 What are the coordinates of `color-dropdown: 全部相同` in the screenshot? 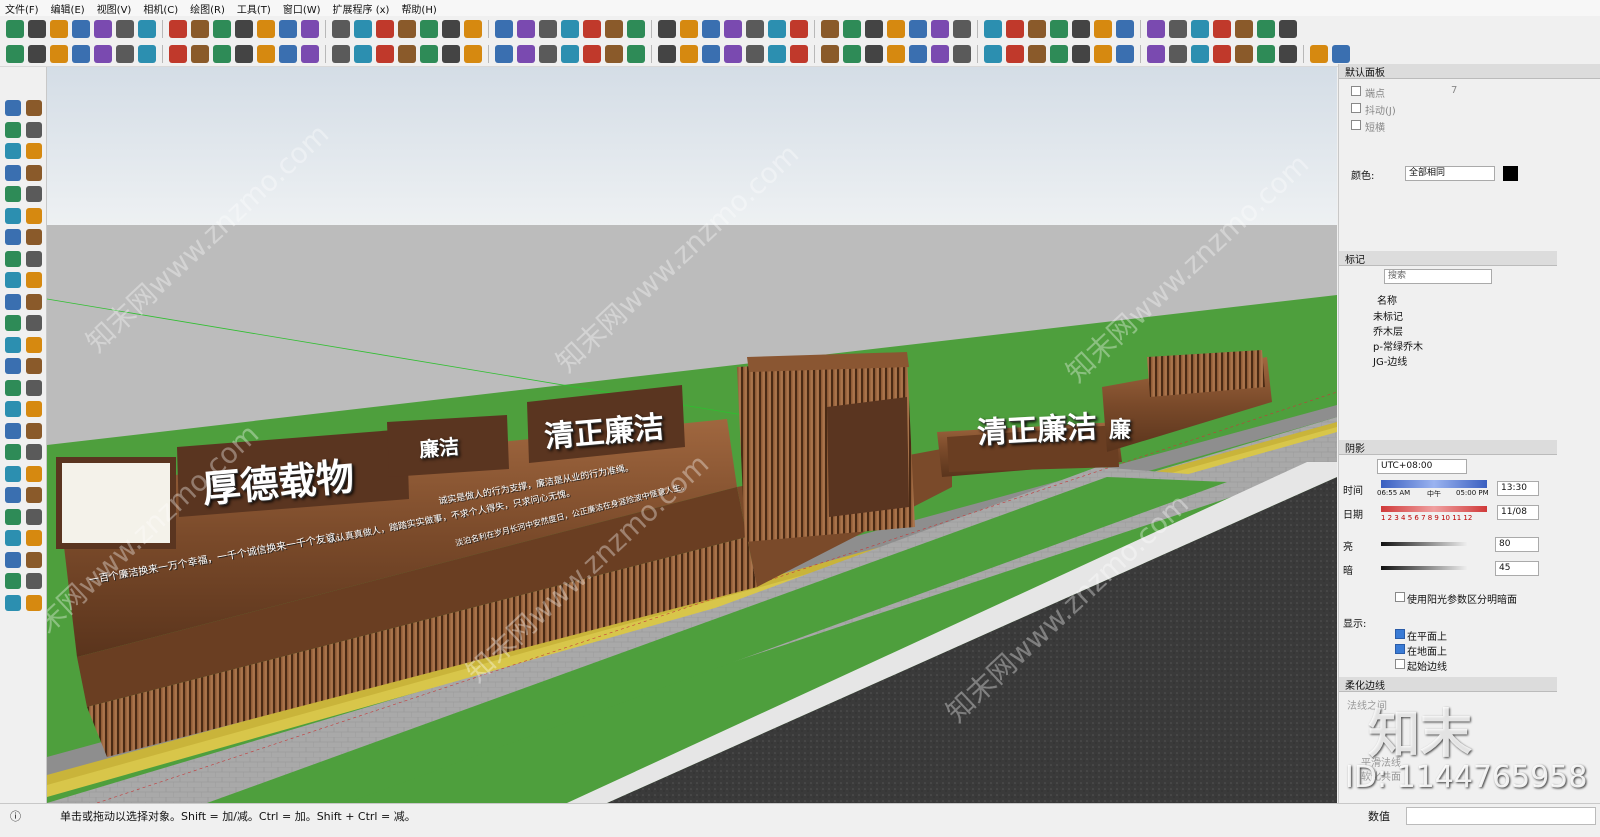 It's located at (1450, 173).